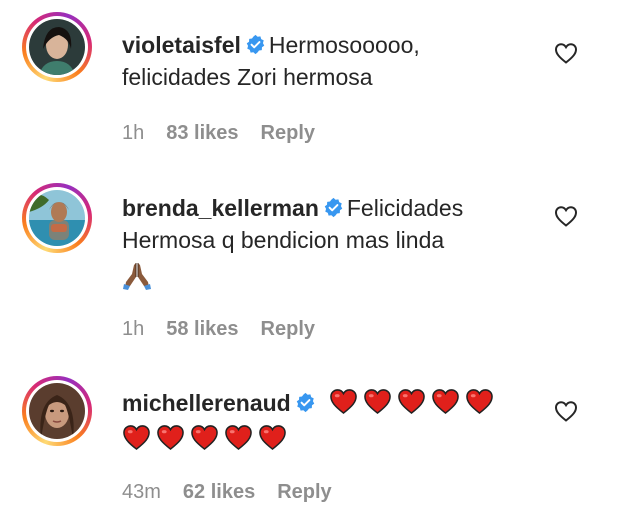 This screenshot has height=519, width=624. I want to click on comment-meta: 1h 58 likes Reply, so click(229, 329).